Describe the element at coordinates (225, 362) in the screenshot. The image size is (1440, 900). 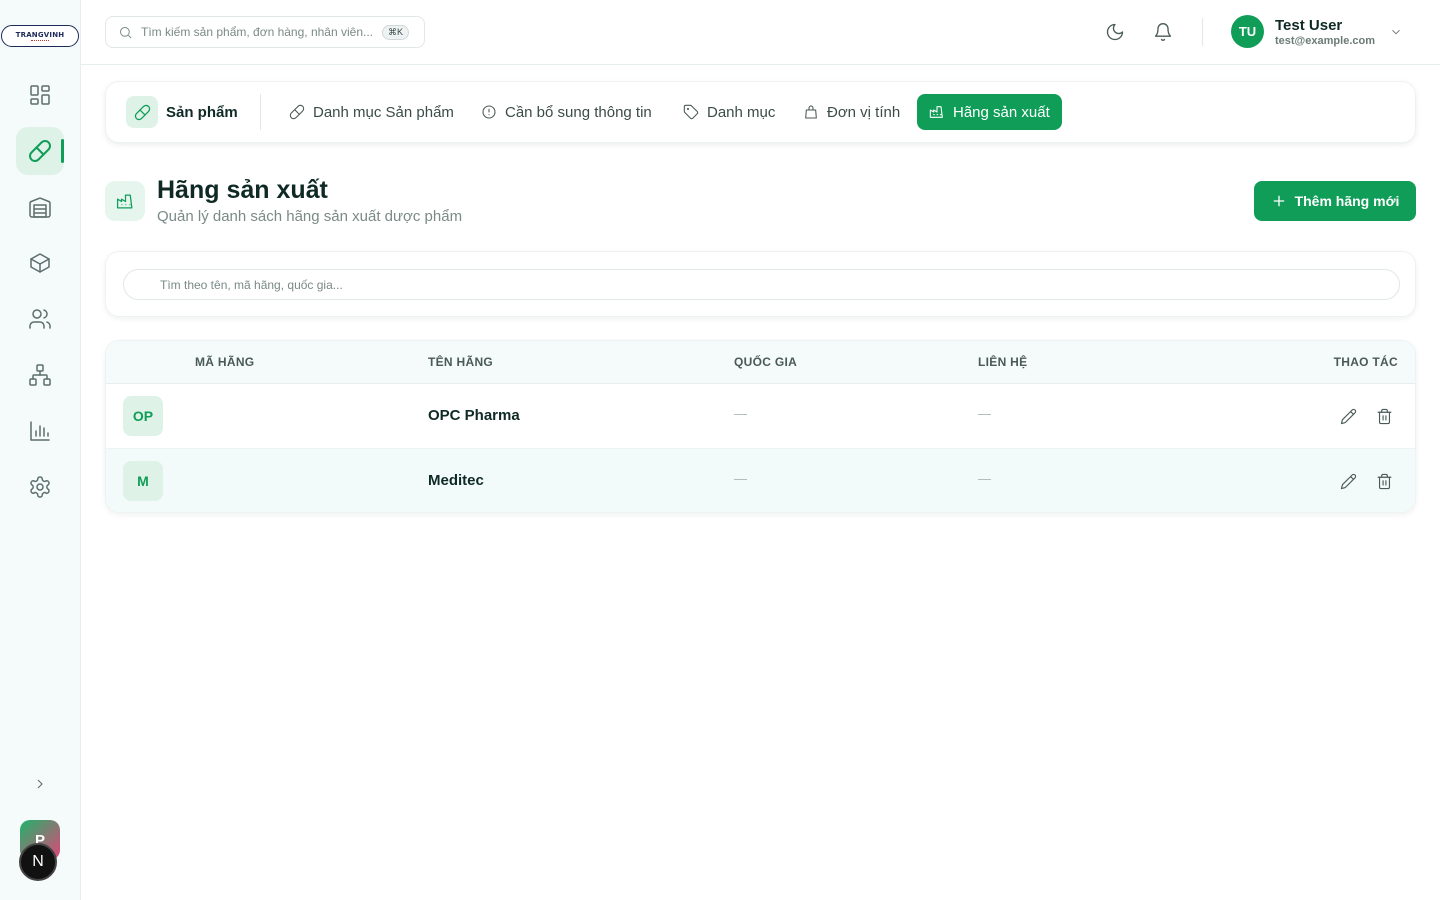
I see `column-header-code: MÃ HÃNG` at that location.